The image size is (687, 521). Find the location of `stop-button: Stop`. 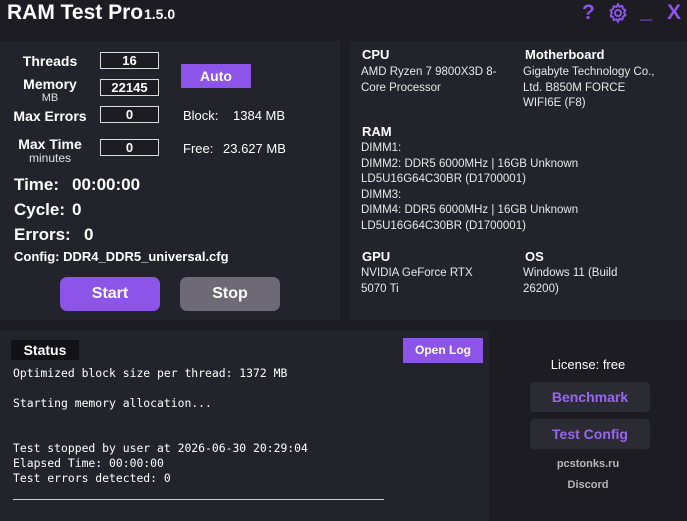

stop-button: Stop is located at coordinates (230, 294).